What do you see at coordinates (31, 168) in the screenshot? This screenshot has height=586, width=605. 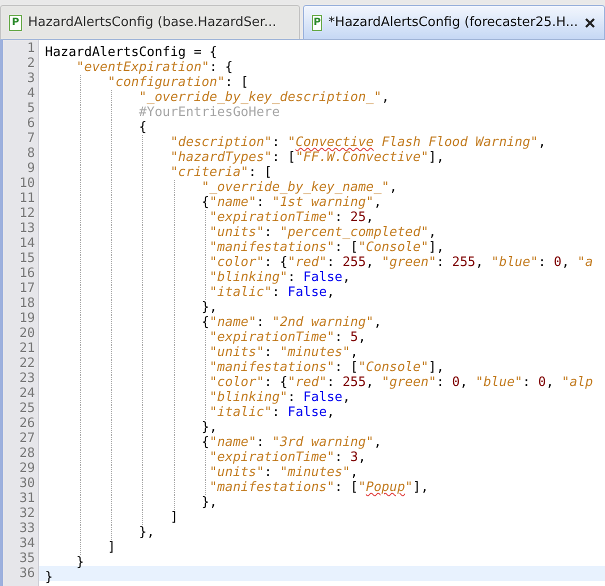 I see `line-number: 9` at bounding box center [31, 168].